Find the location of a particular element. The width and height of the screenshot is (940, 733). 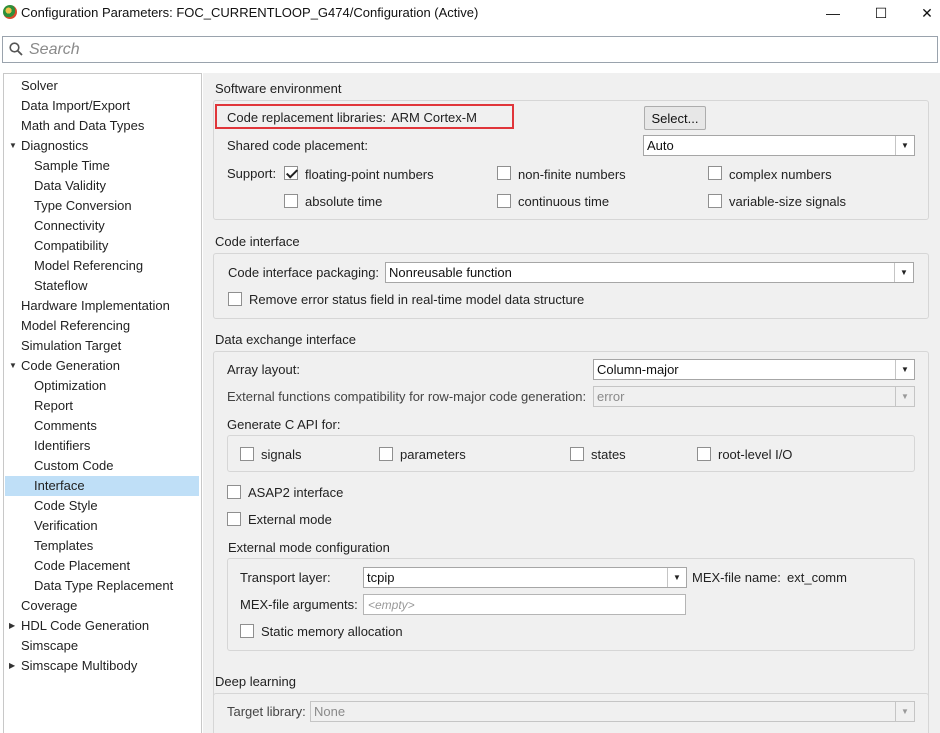

array-layout-label: Array layout: is located at coordinates (263, 369).